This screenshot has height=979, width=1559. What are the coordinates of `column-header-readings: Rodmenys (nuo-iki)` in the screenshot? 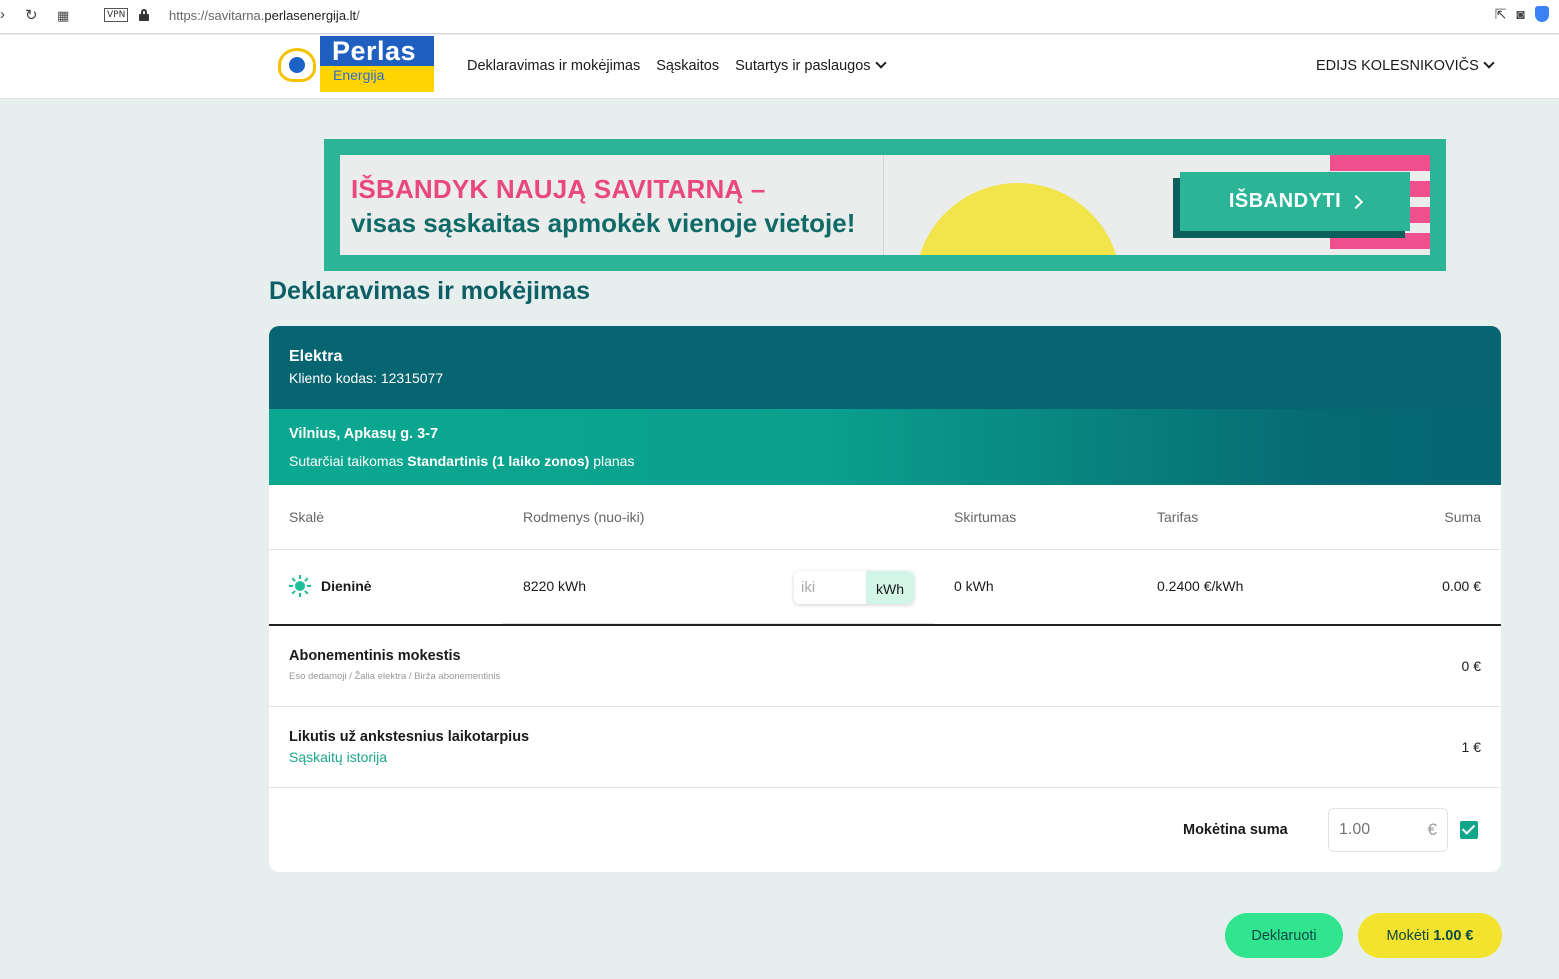 It's located at (584, 517).